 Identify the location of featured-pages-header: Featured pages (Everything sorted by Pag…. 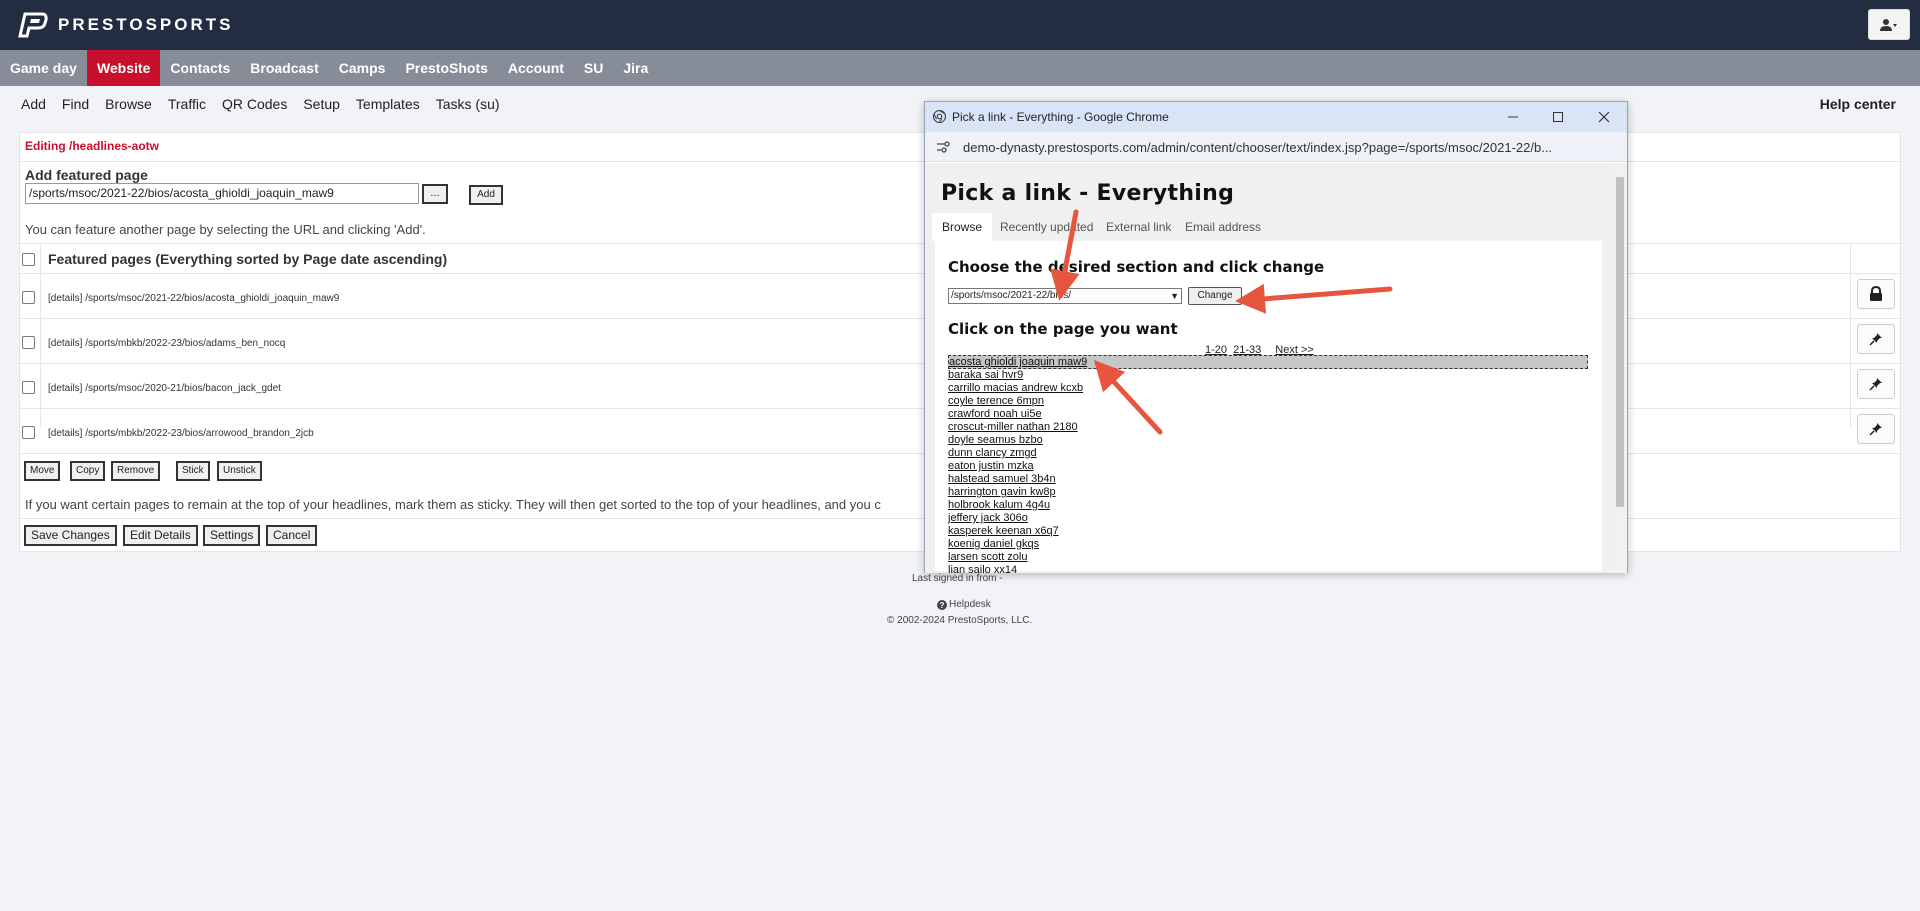
(248, 259).